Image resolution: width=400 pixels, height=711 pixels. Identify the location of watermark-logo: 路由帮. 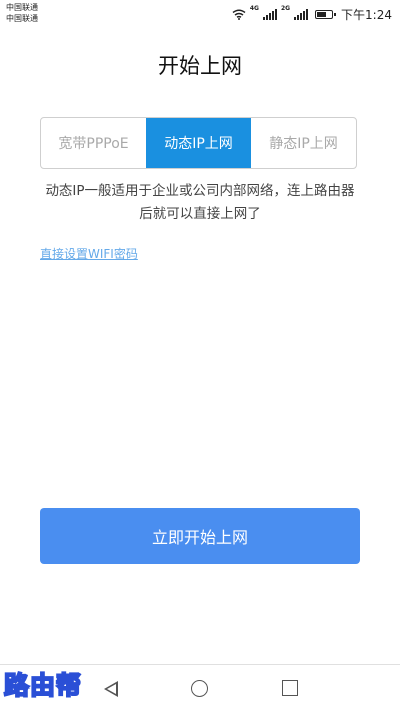
(43, 685).